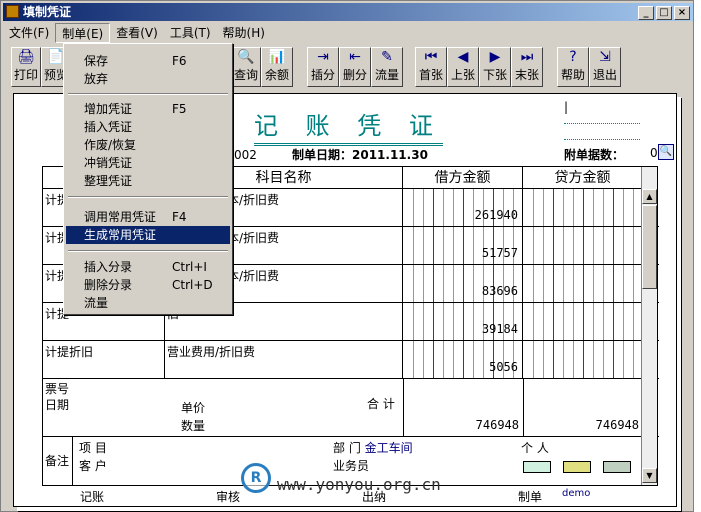  I want to click on menu-file: 文件(F), so click(29, 33).